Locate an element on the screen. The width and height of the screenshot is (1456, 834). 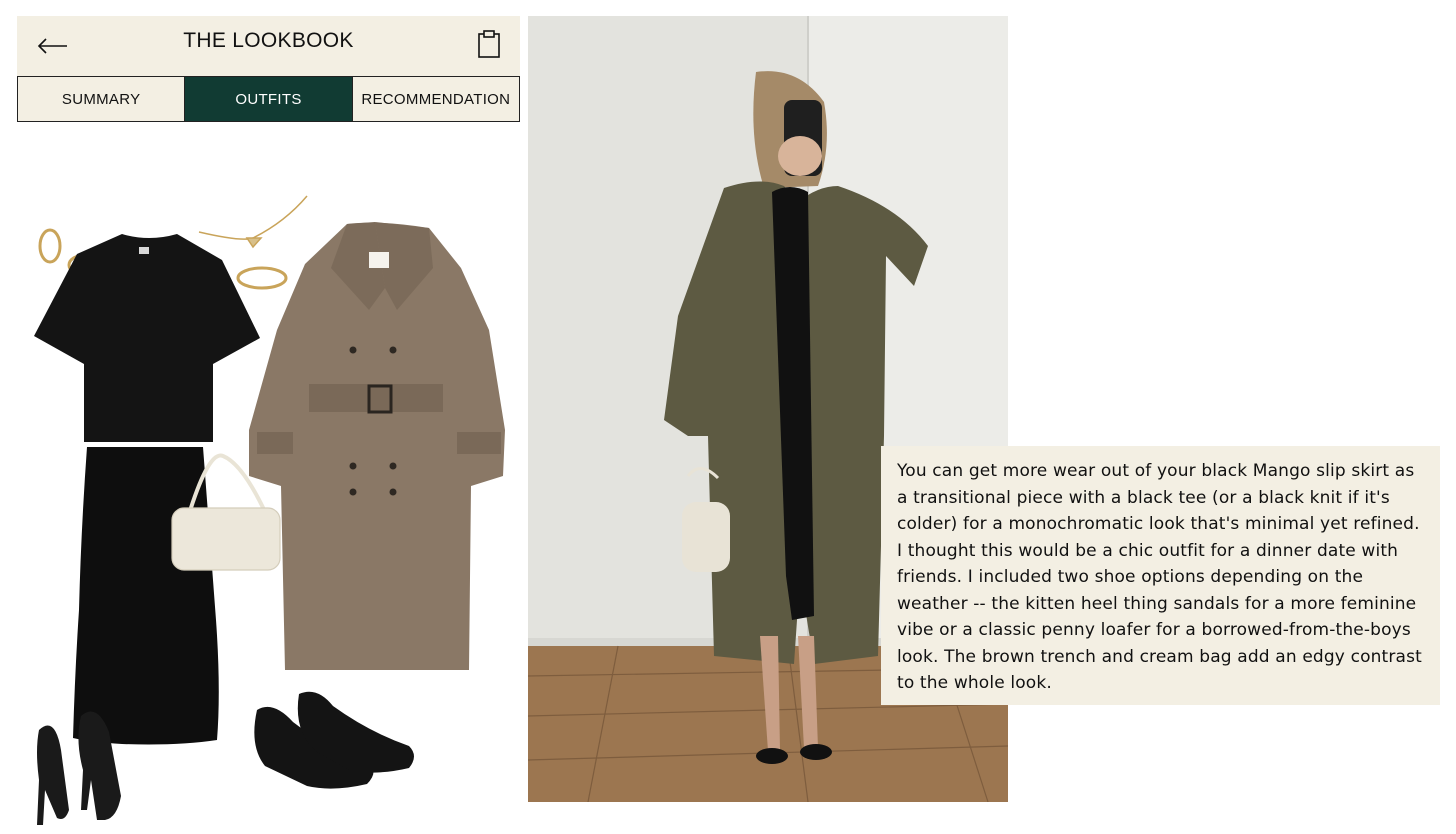
app-header: THE LOOKBOOK is located at coordinates (268, 46).